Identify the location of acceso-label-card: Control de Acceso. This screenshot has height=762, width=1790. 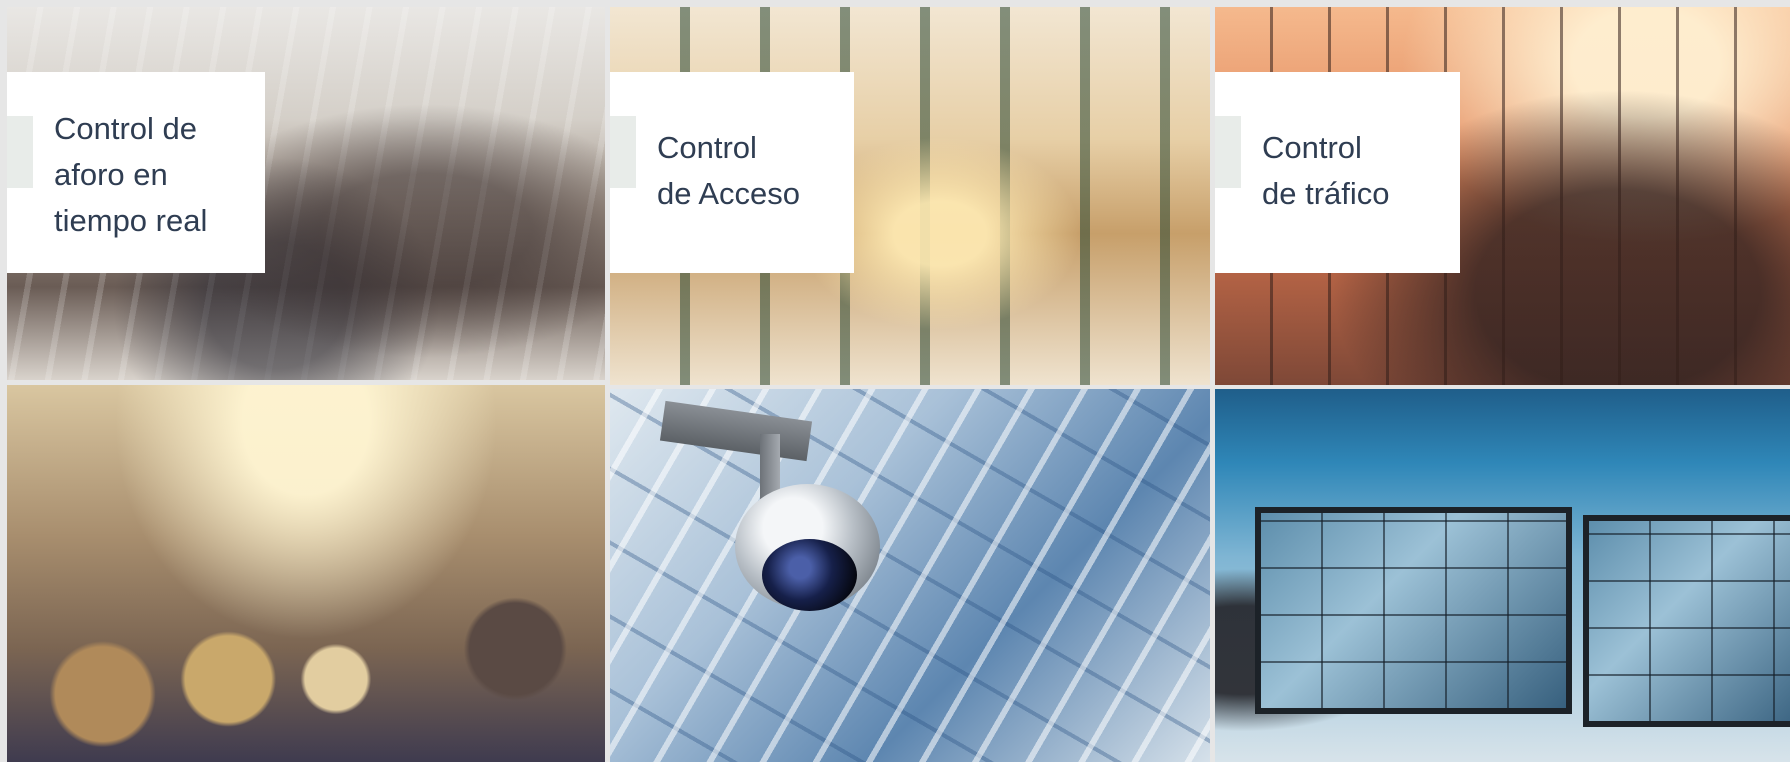
(732, 172).